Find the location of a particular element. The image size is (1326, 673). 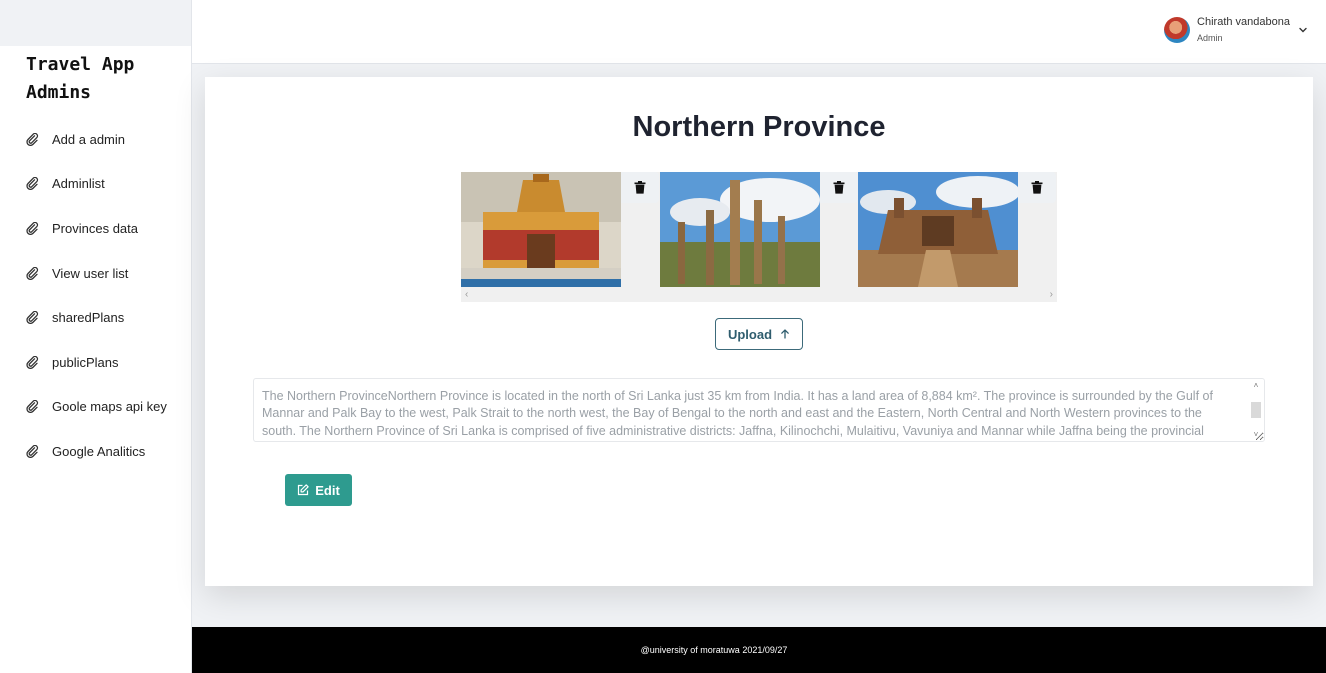

description-scrollbar: ˄ ˅ is located at coordinates (1256, 410).